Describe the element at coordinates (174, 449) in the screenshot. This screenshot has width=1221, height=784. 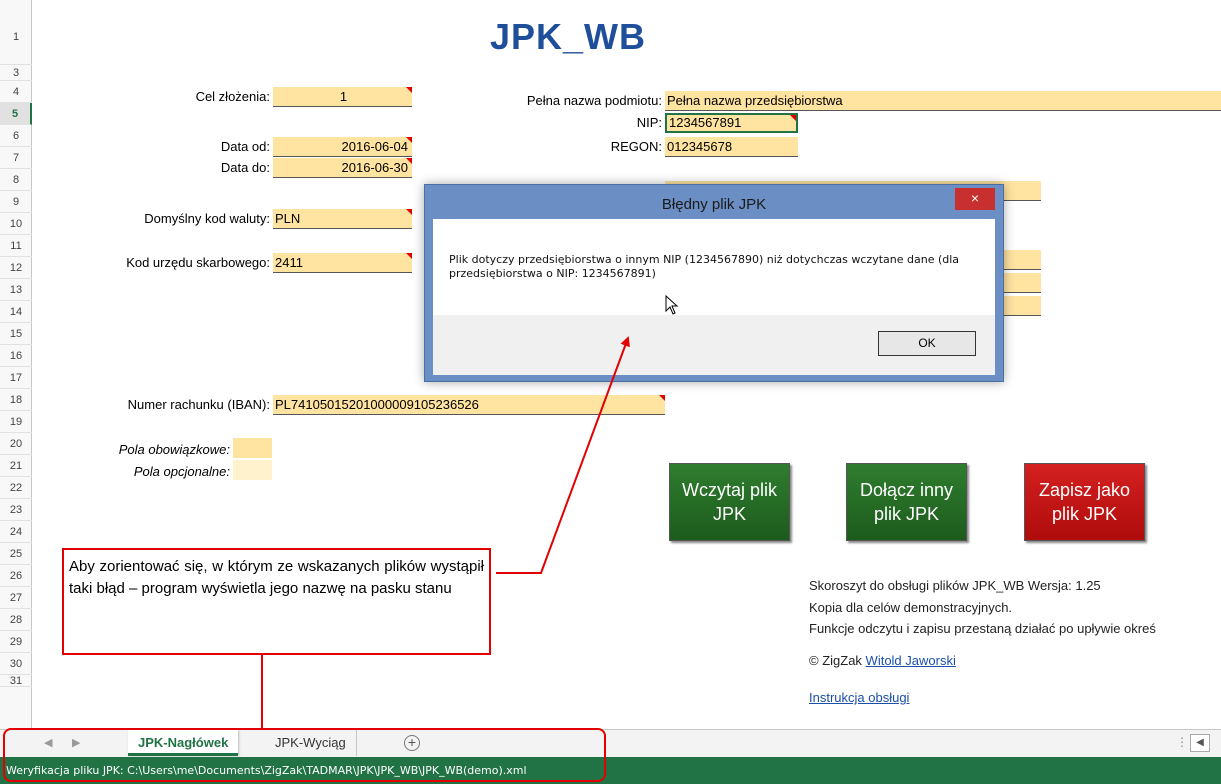
I see `required-fields-label: Pola obowiązkowe:` at that location.